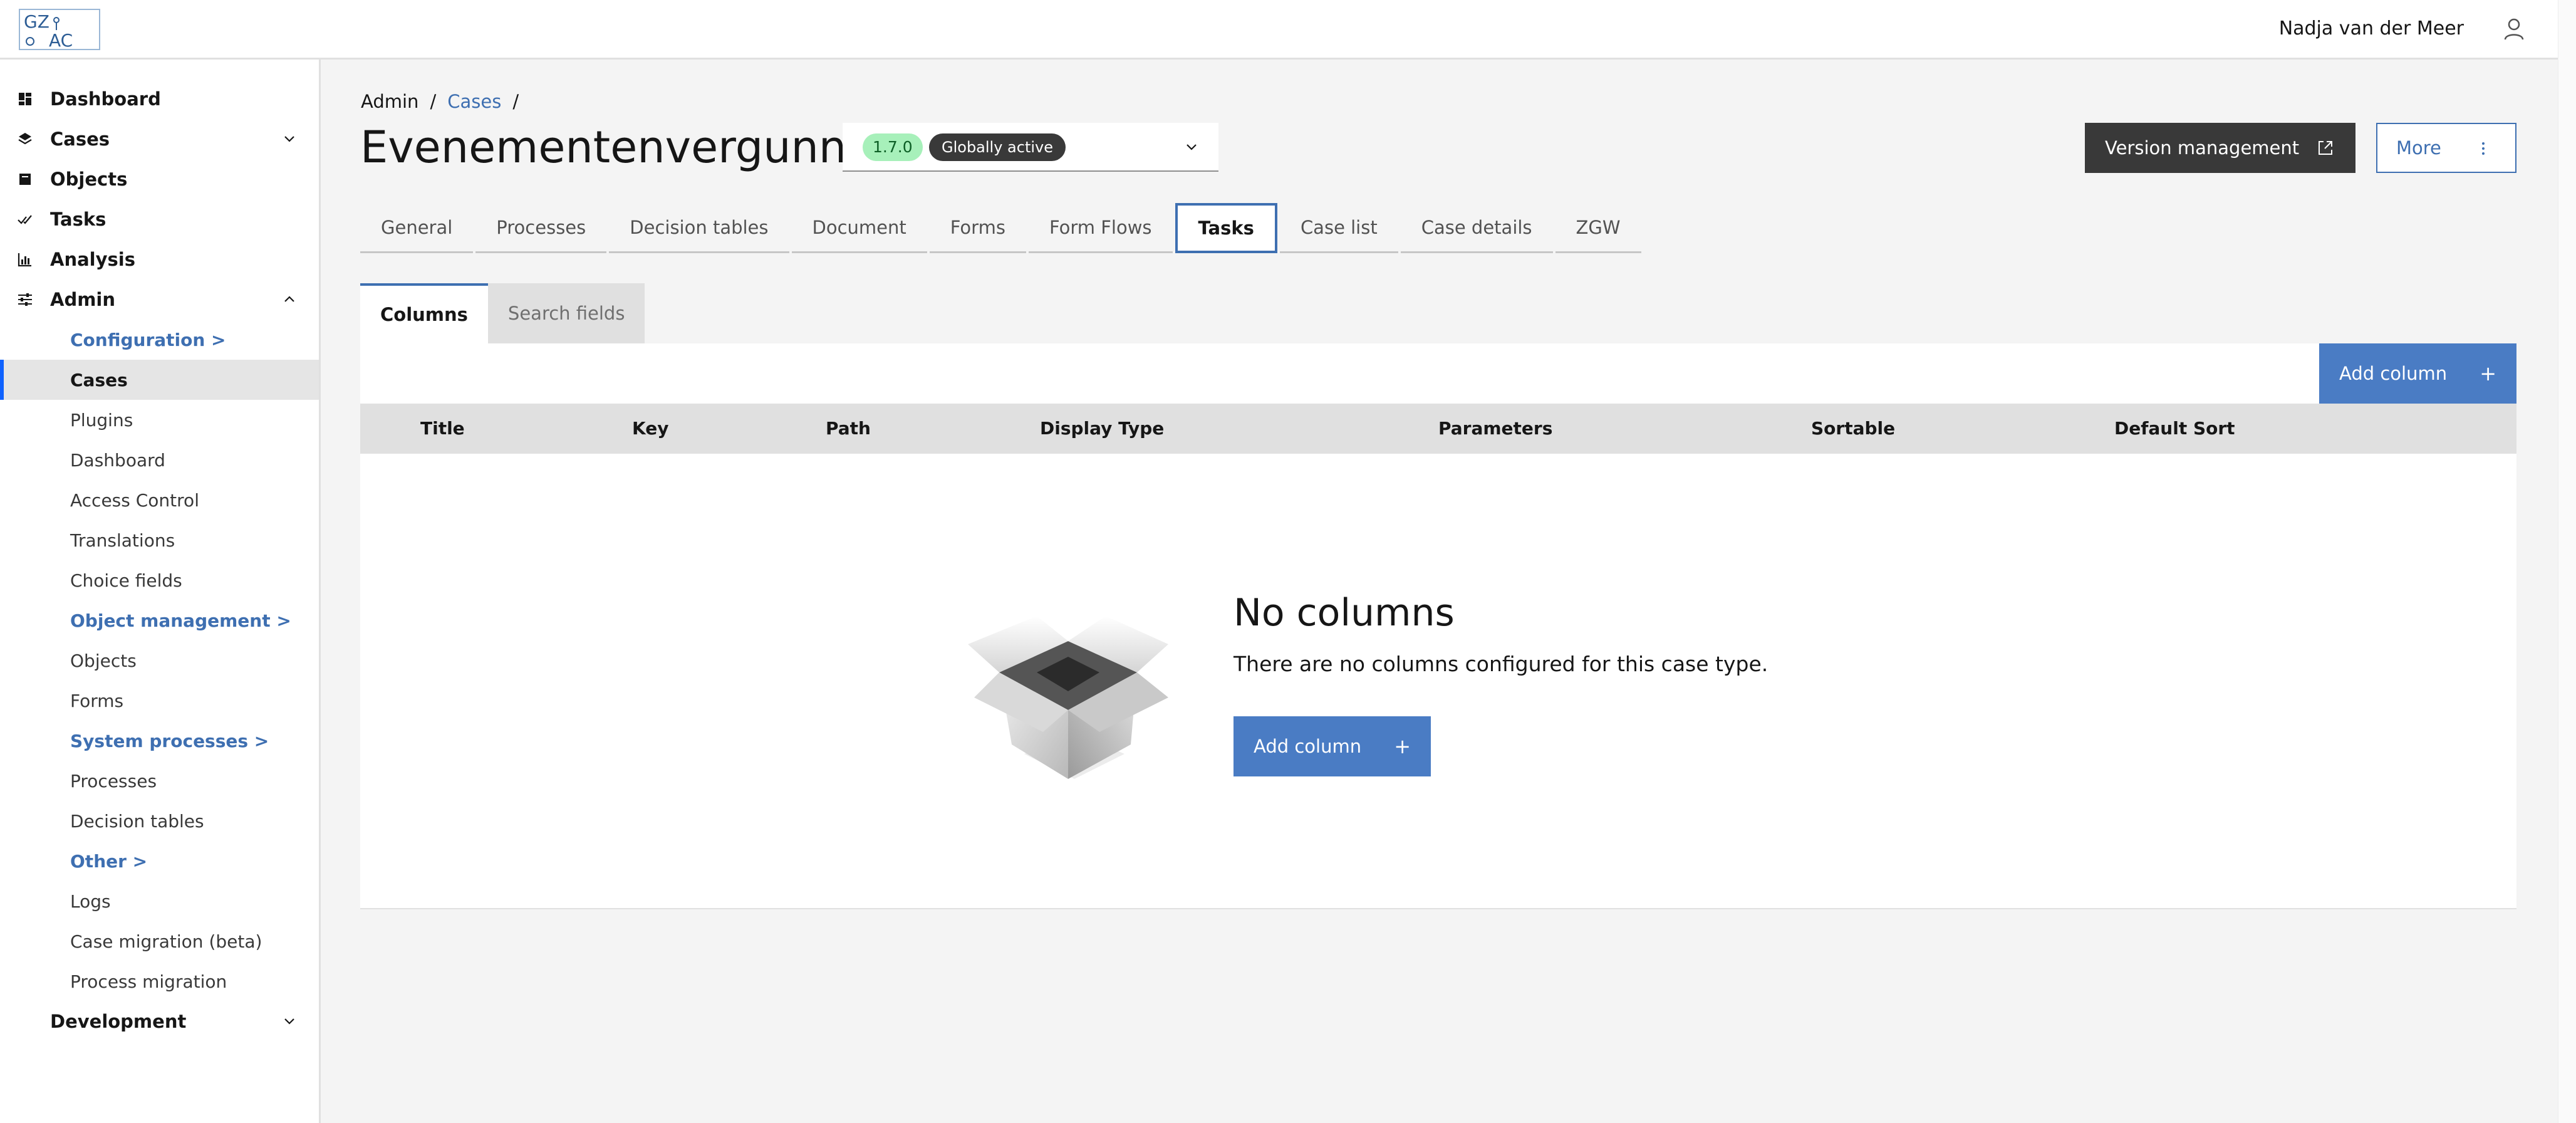 The image size is (2576, 1123). Describe the element at coordinates (2325, 148) in the screenshot. I see `launch-icon` at that location.